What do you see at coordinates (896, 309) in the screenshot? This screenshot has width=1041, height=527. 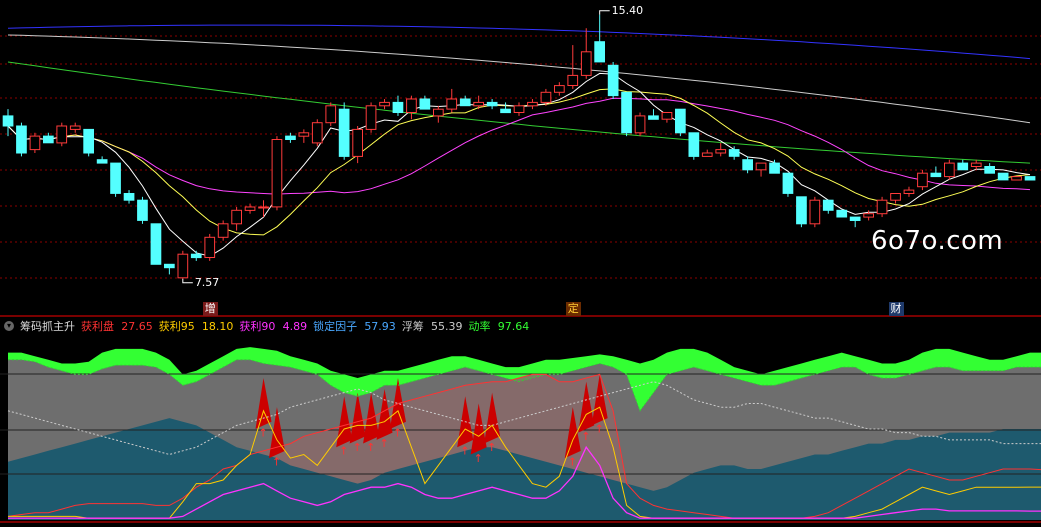 I see `marker-cai: 财` at bounding box center [896, 309].